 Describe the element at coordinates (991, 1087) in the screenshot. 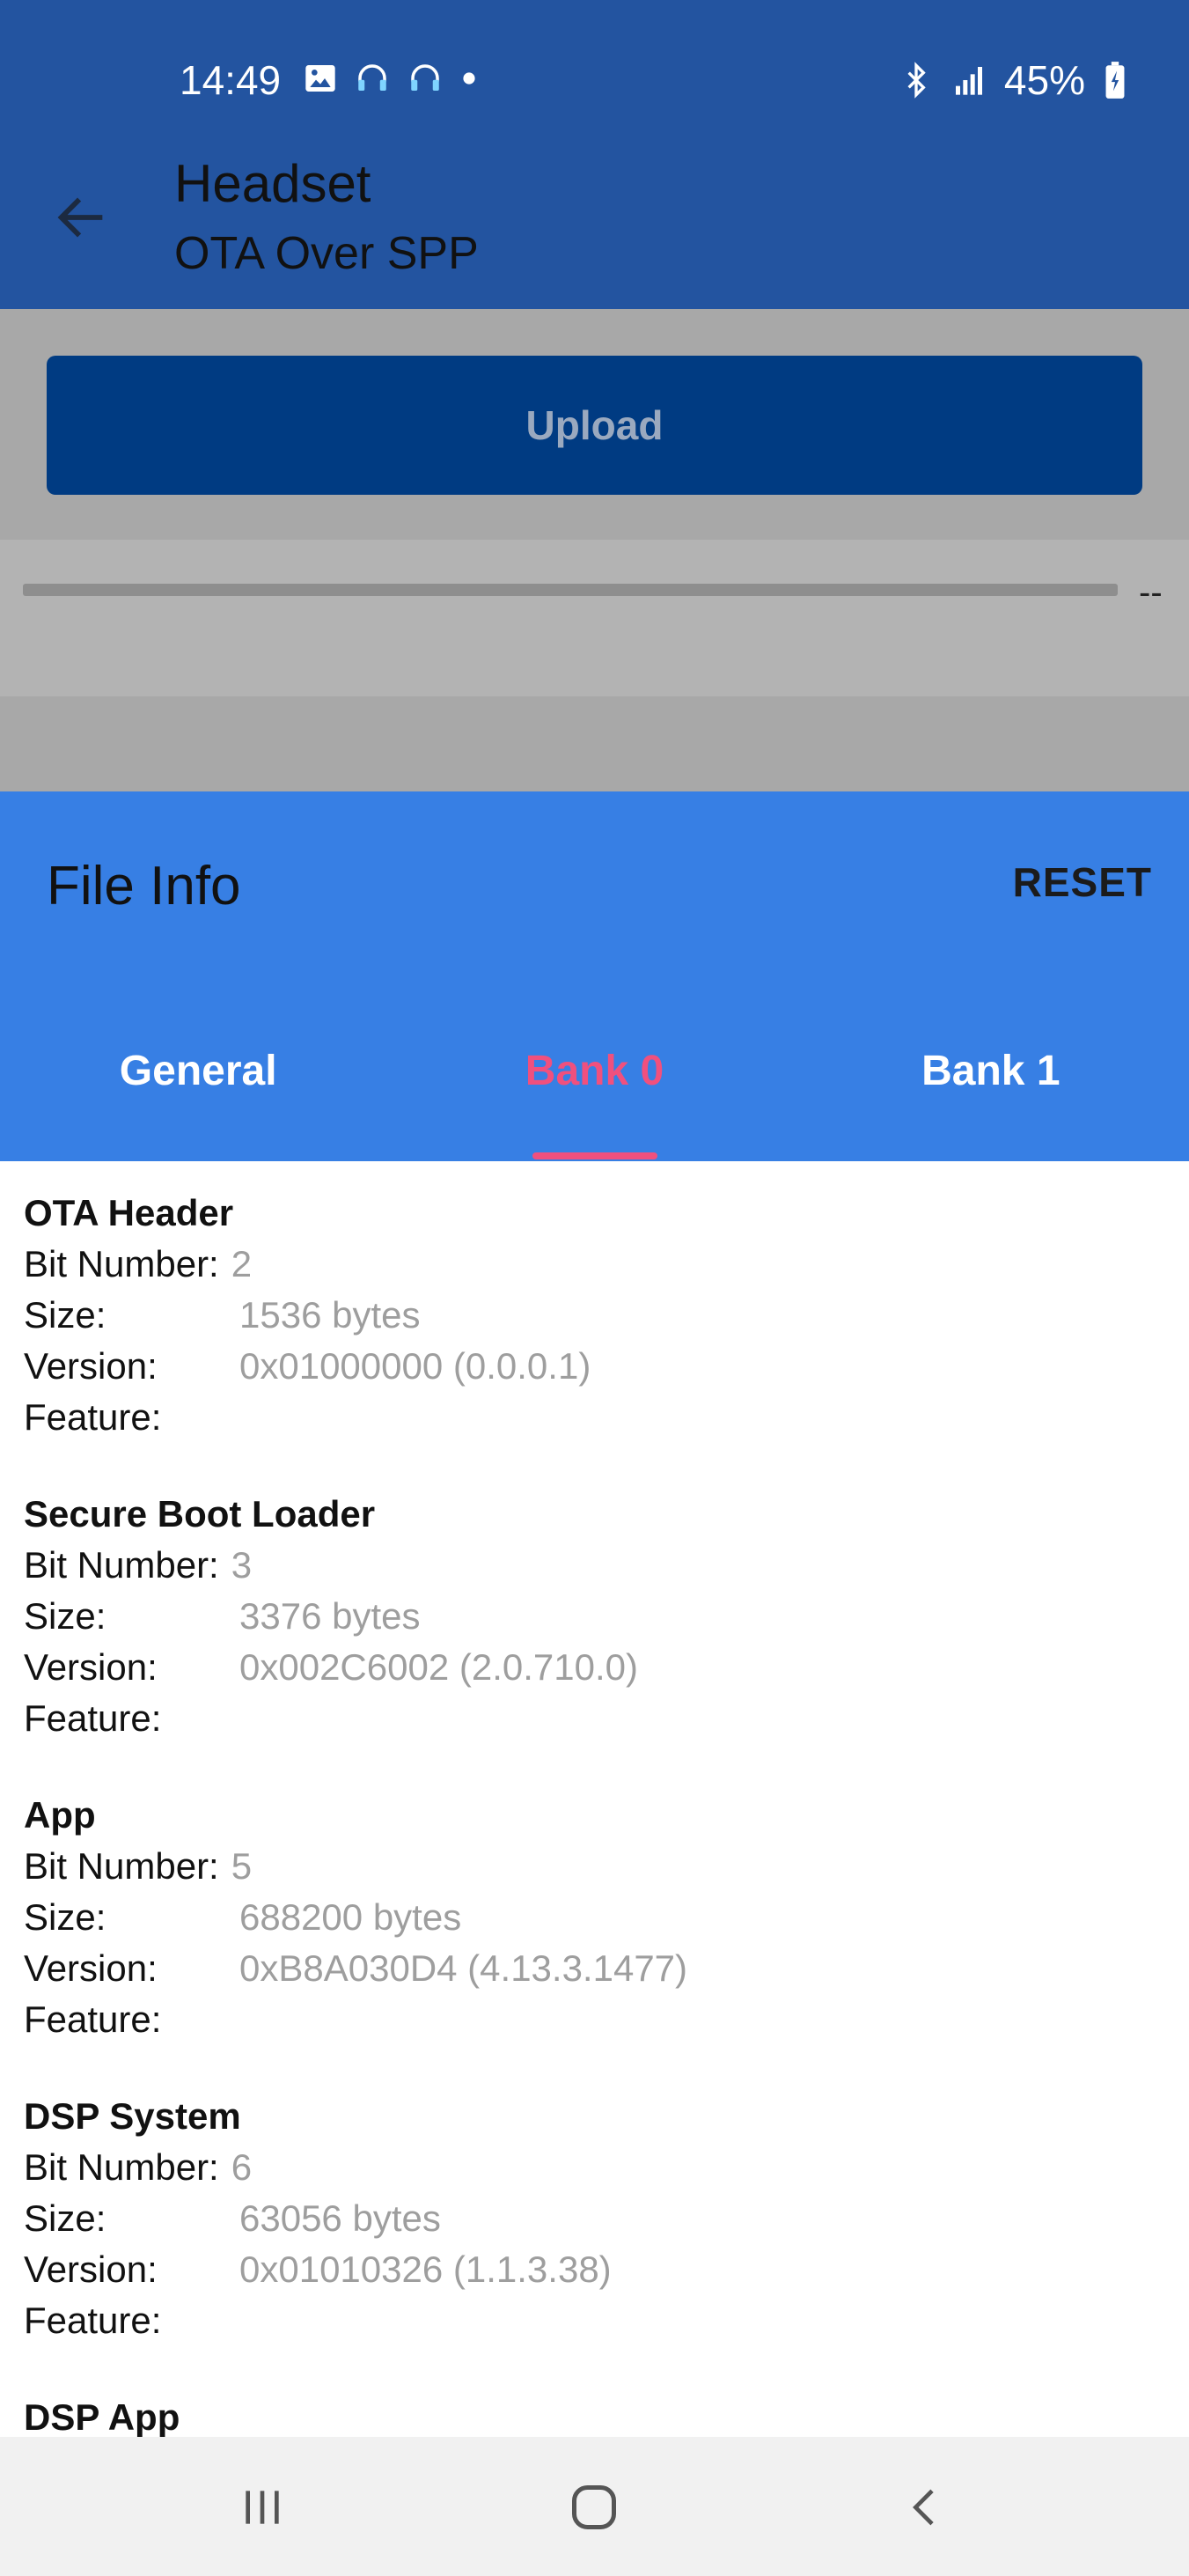

I see `tab-bank-1: Bank 1` at that location.